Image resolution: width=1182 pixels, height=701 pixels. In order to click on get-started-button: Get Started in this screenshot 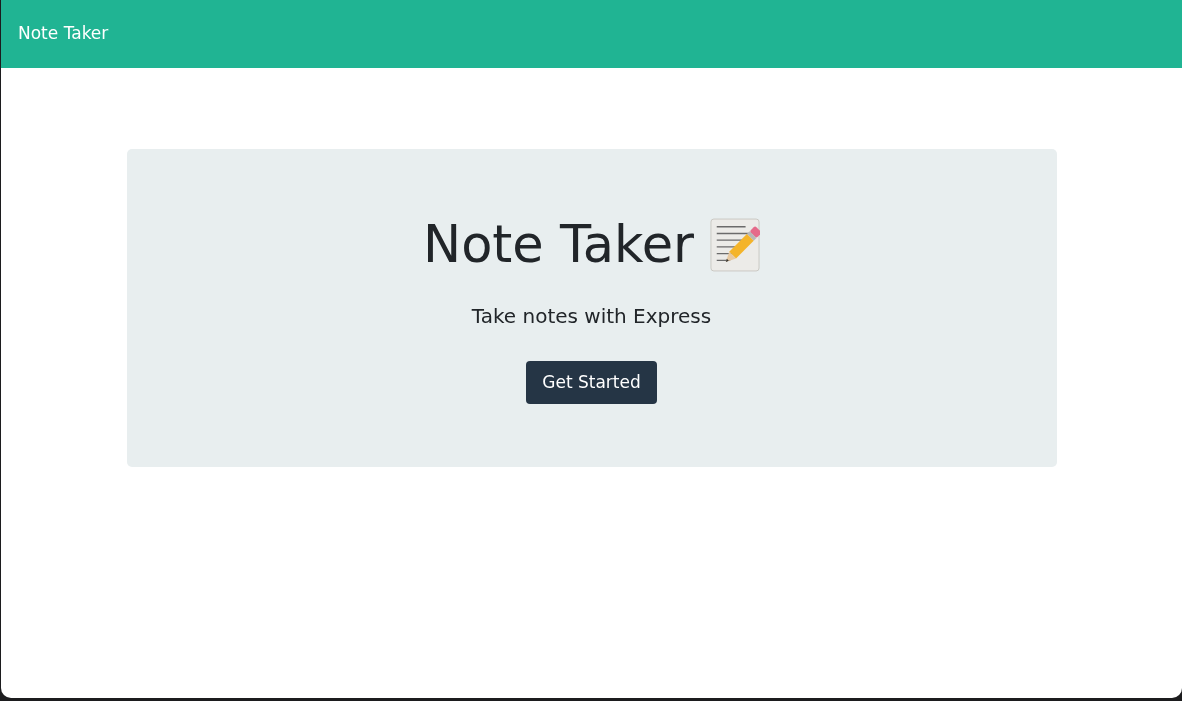, I will do `click(591, 382)`.